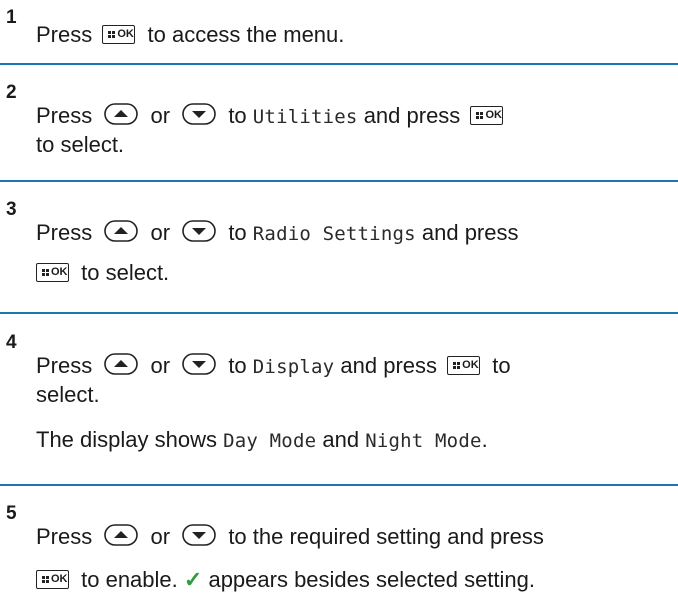 The height and width of the screenshot is (615, 678). Describe the element at coordinates (293, 367) in the screenshot. I see `menu-item-display: Display` at that location.